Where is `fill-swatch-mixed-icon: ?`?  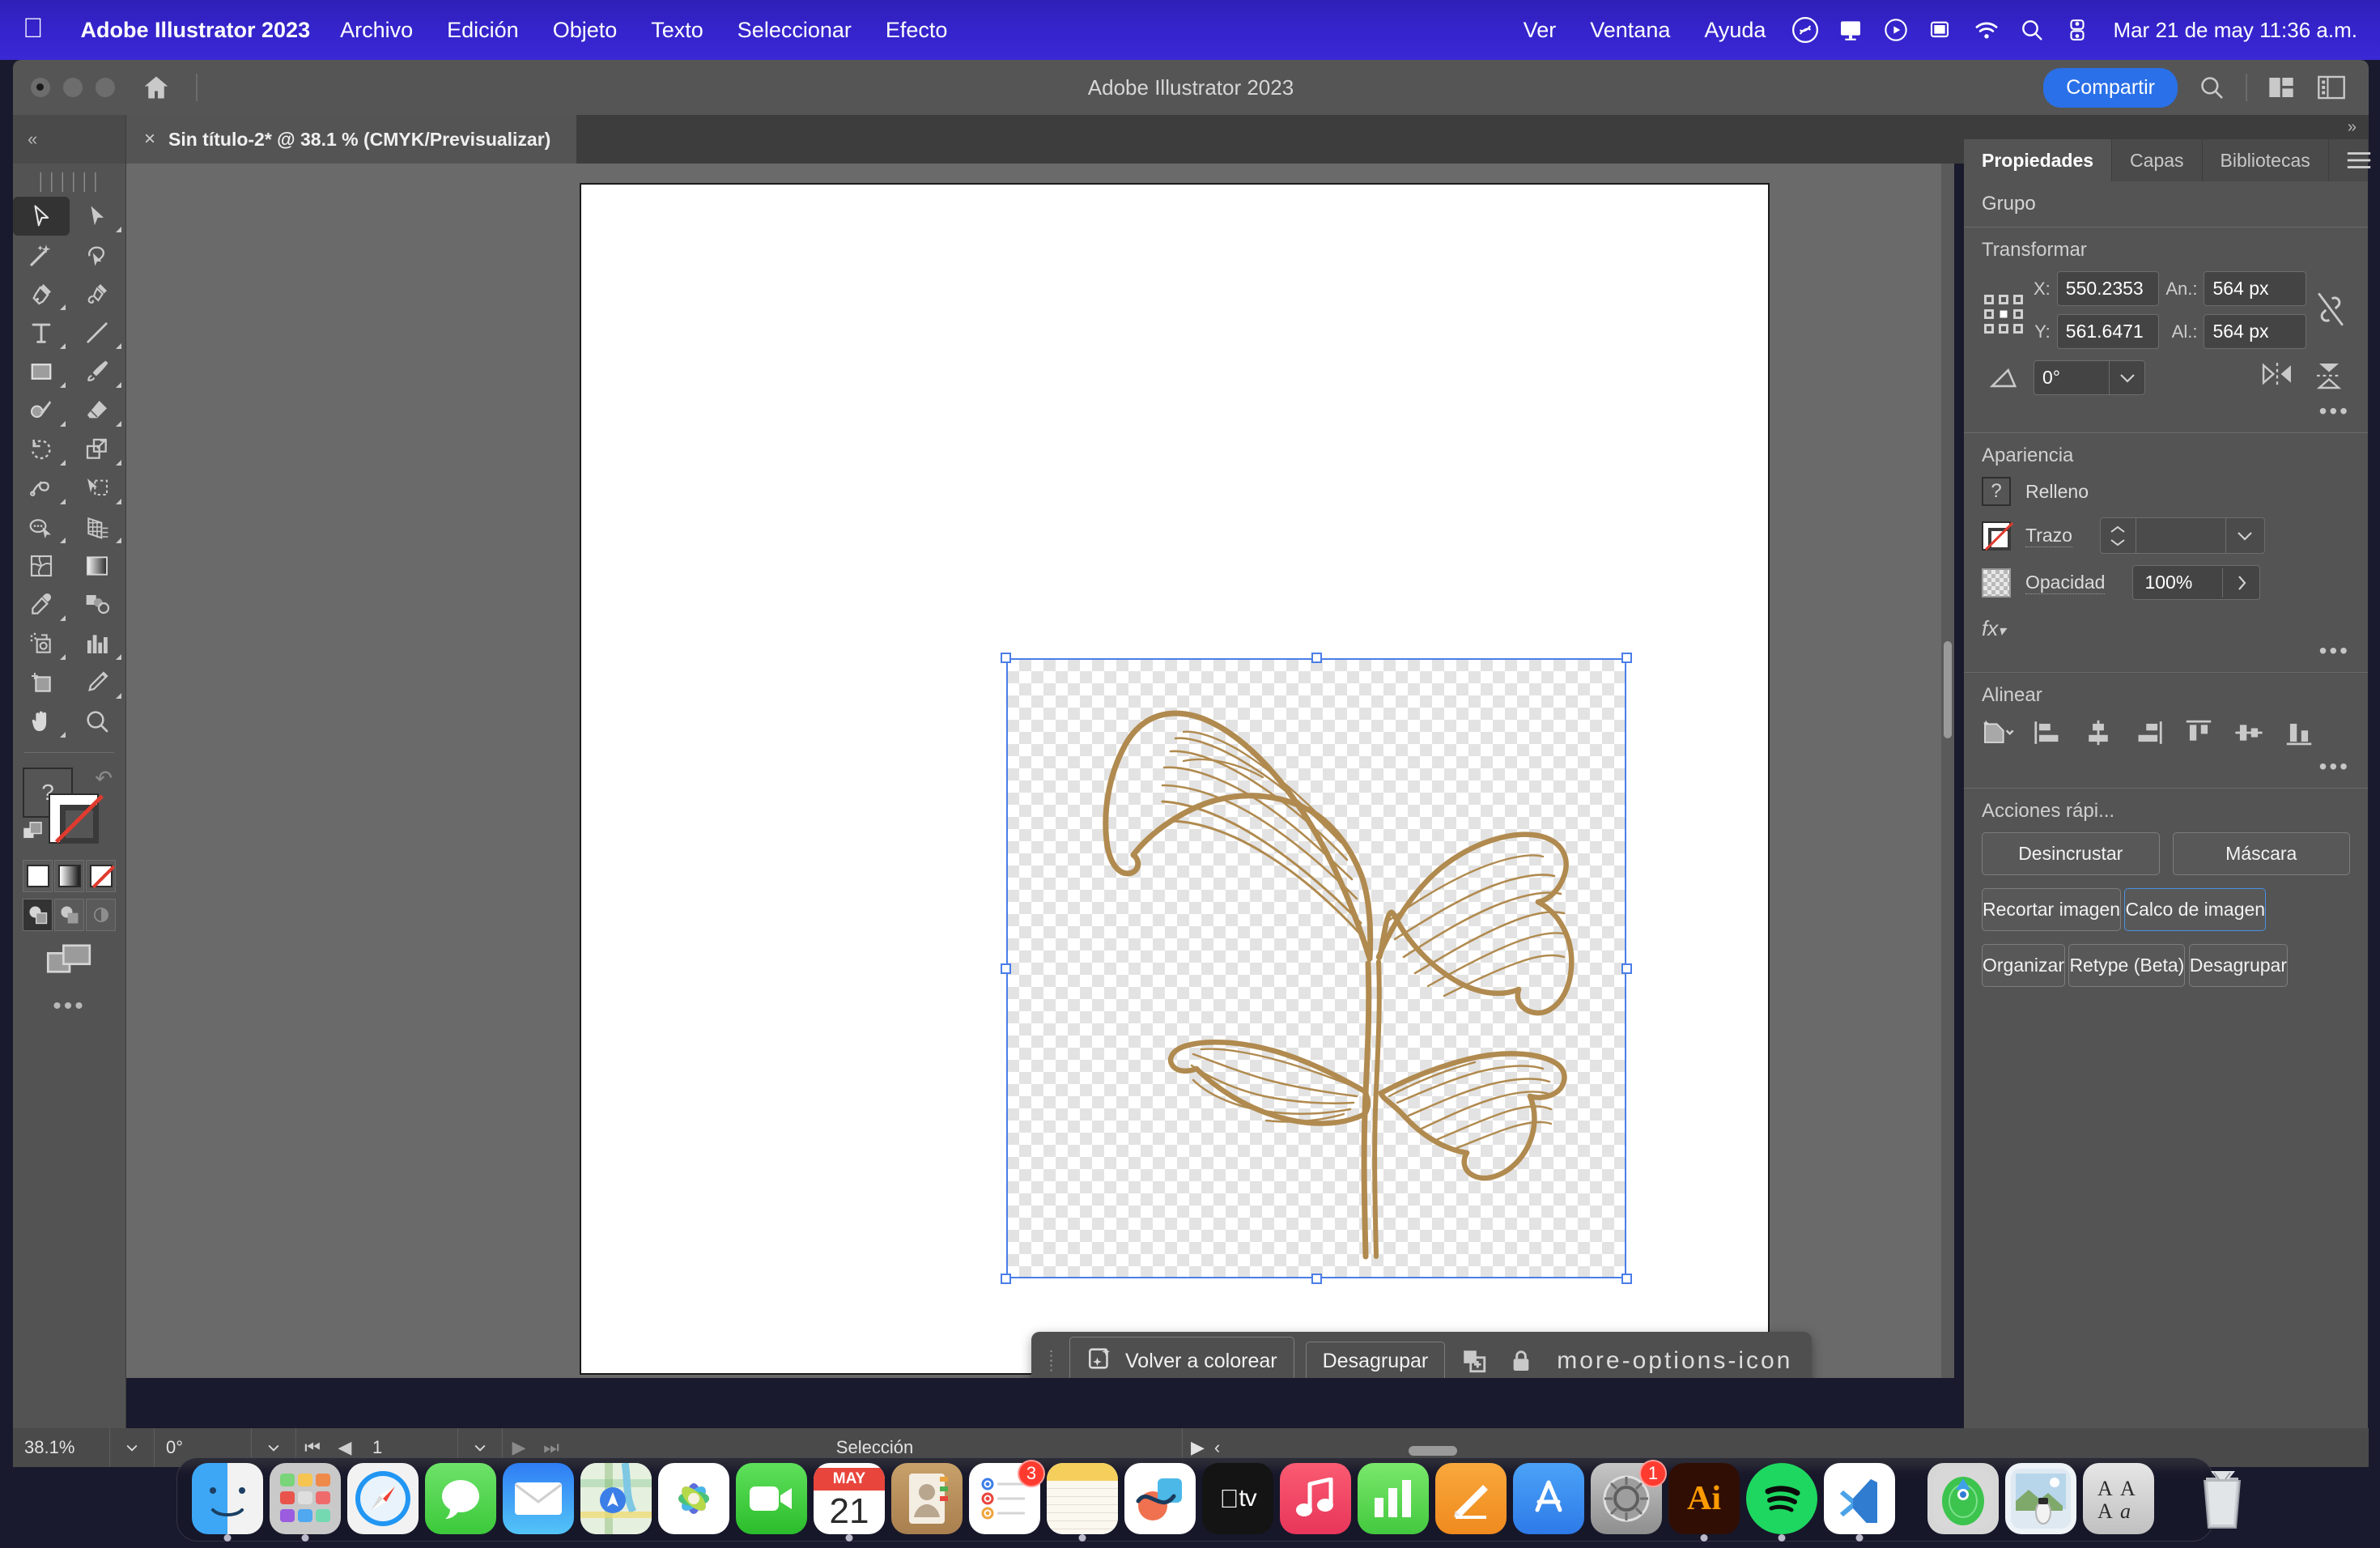 fill-swatch-mixed-icon: ? is located at coordinates (1997, 491).